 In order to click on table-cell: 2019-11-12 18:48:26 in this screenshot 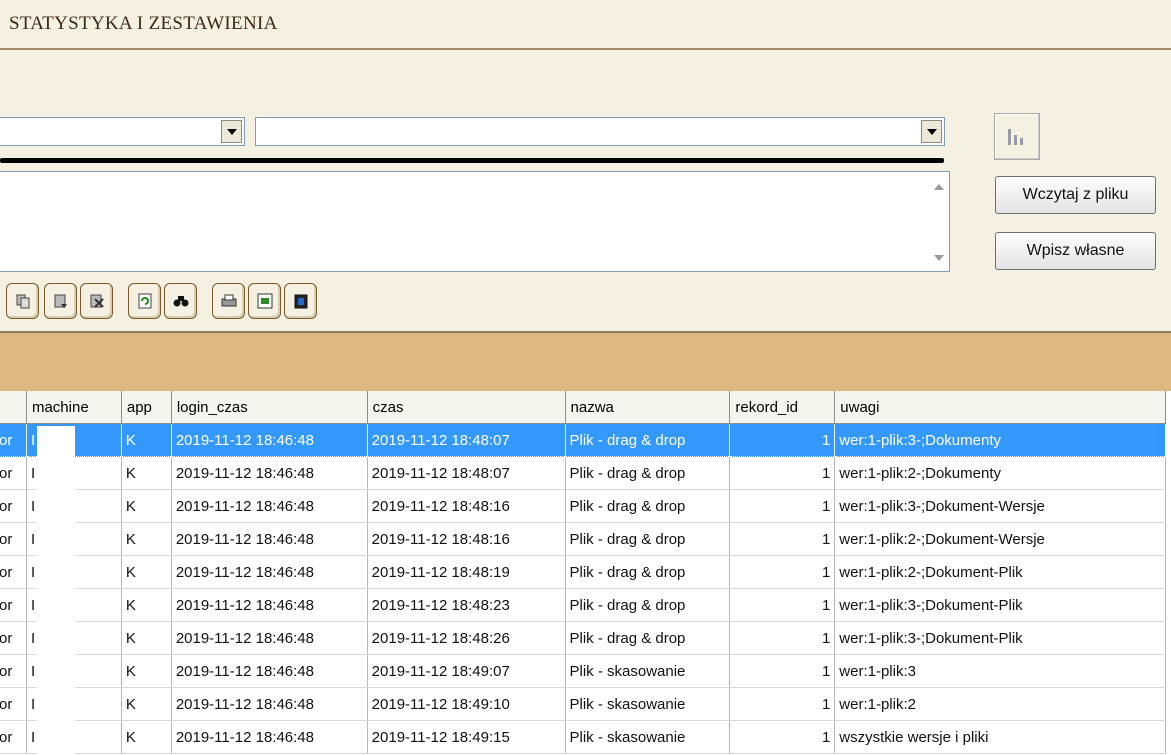, I will do `click(466, 638)`.